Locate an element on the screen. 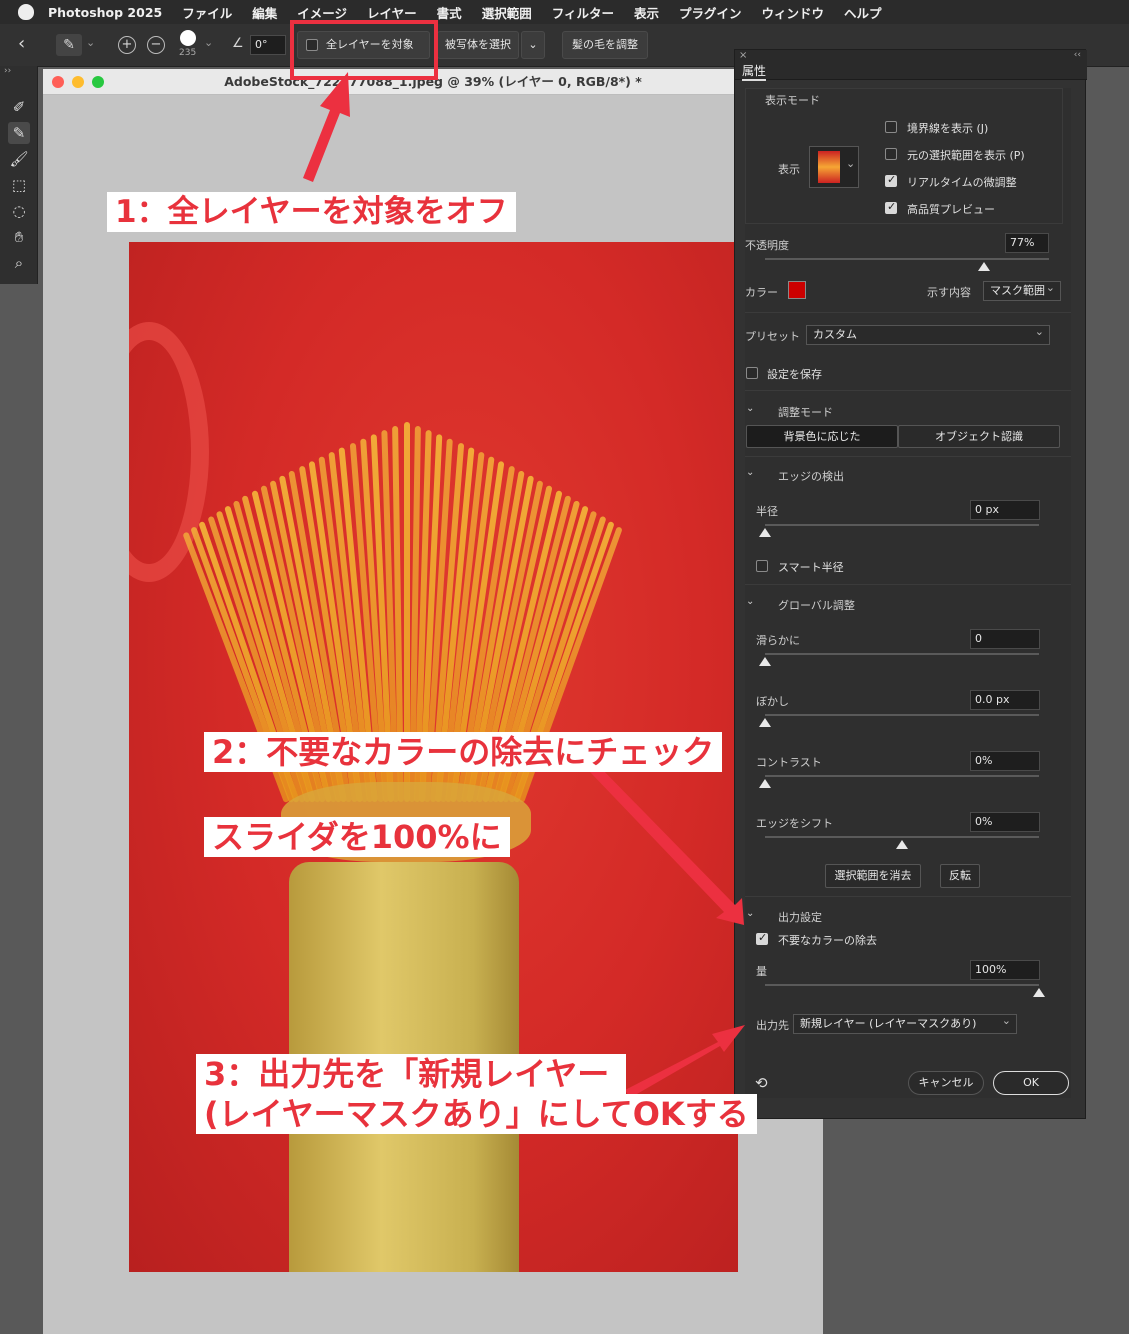 The image size is (1129, 1334). annotation-step3-line2: (レイヤーマスクあり」にしてOKする is located at coordinates (476, 1114).